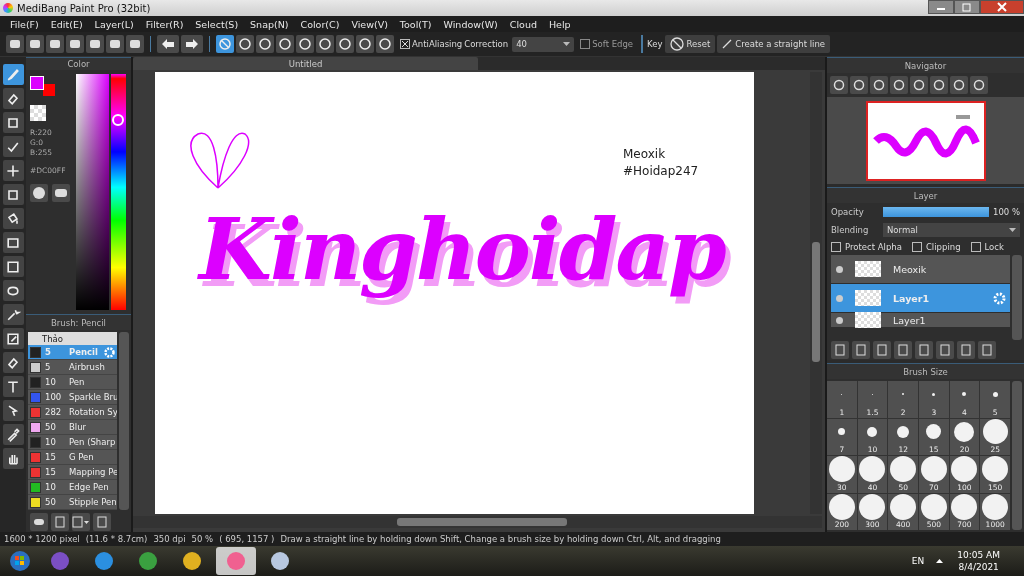 This screenshot has height=576, width=1024. What do you see at coordinates (192, 44) in the screenshot?
I see `redo-icon` at bounding box center [192, 44].